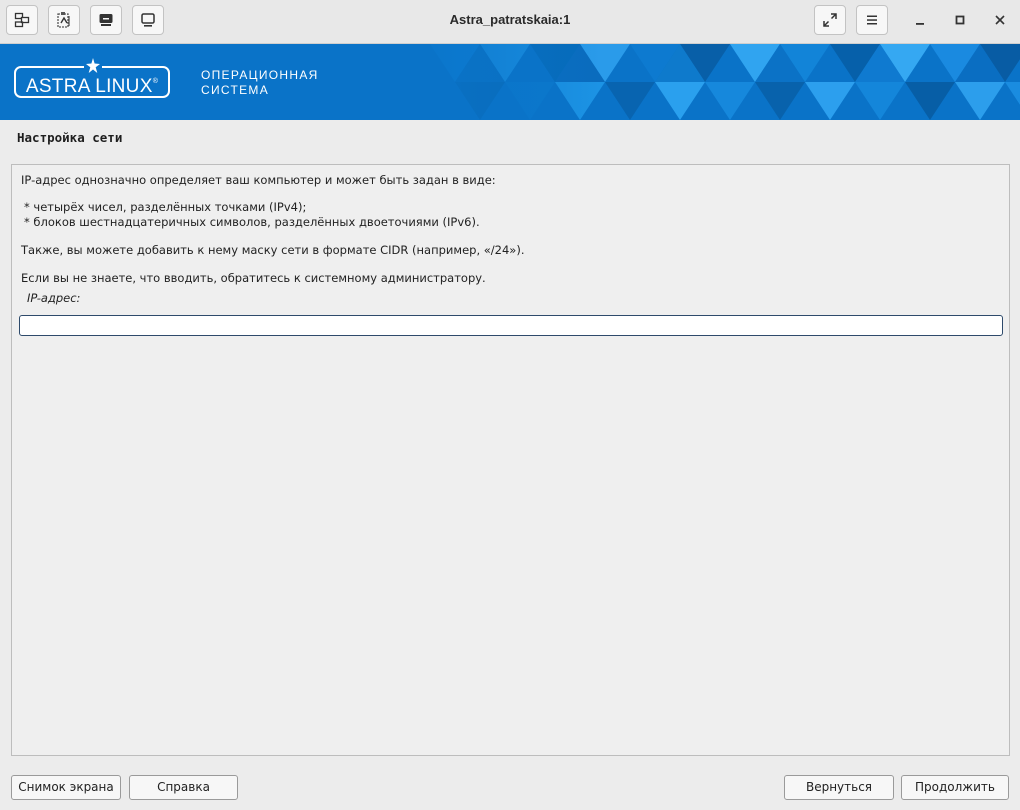 Image resolution: width=1020 pixels, height=810 pixels. Describe the element at coordinates (155, 81) in the screenshot. I see `logo-registered: ®` at that location.